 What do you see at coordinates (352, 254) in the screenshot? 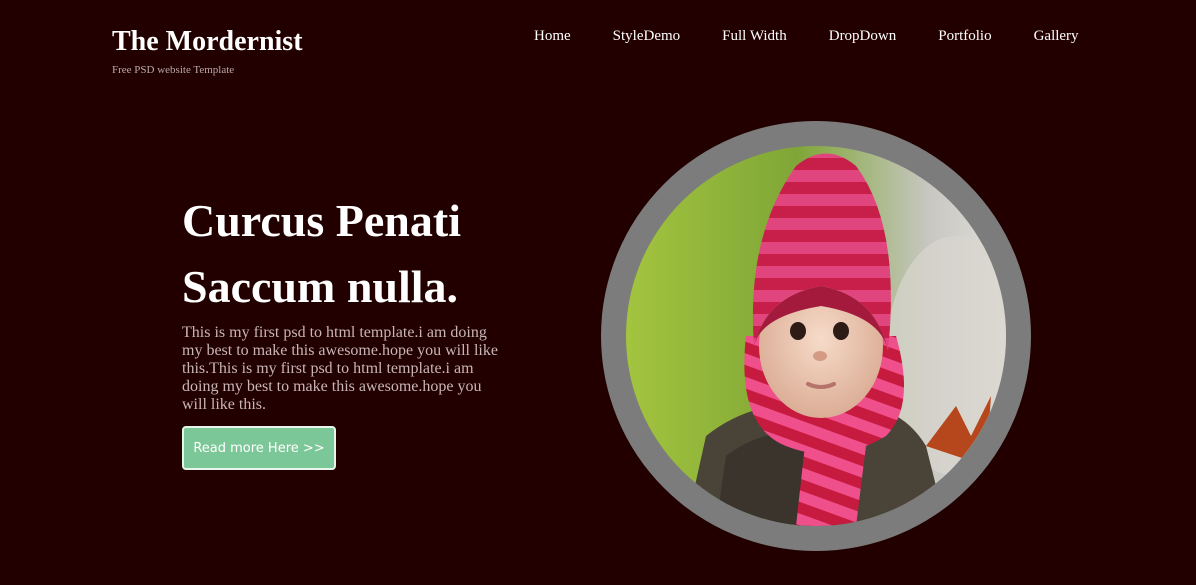
I see `hero-headline: Curcus Penati Saccum nulla.` at bounding box center [352, 254].